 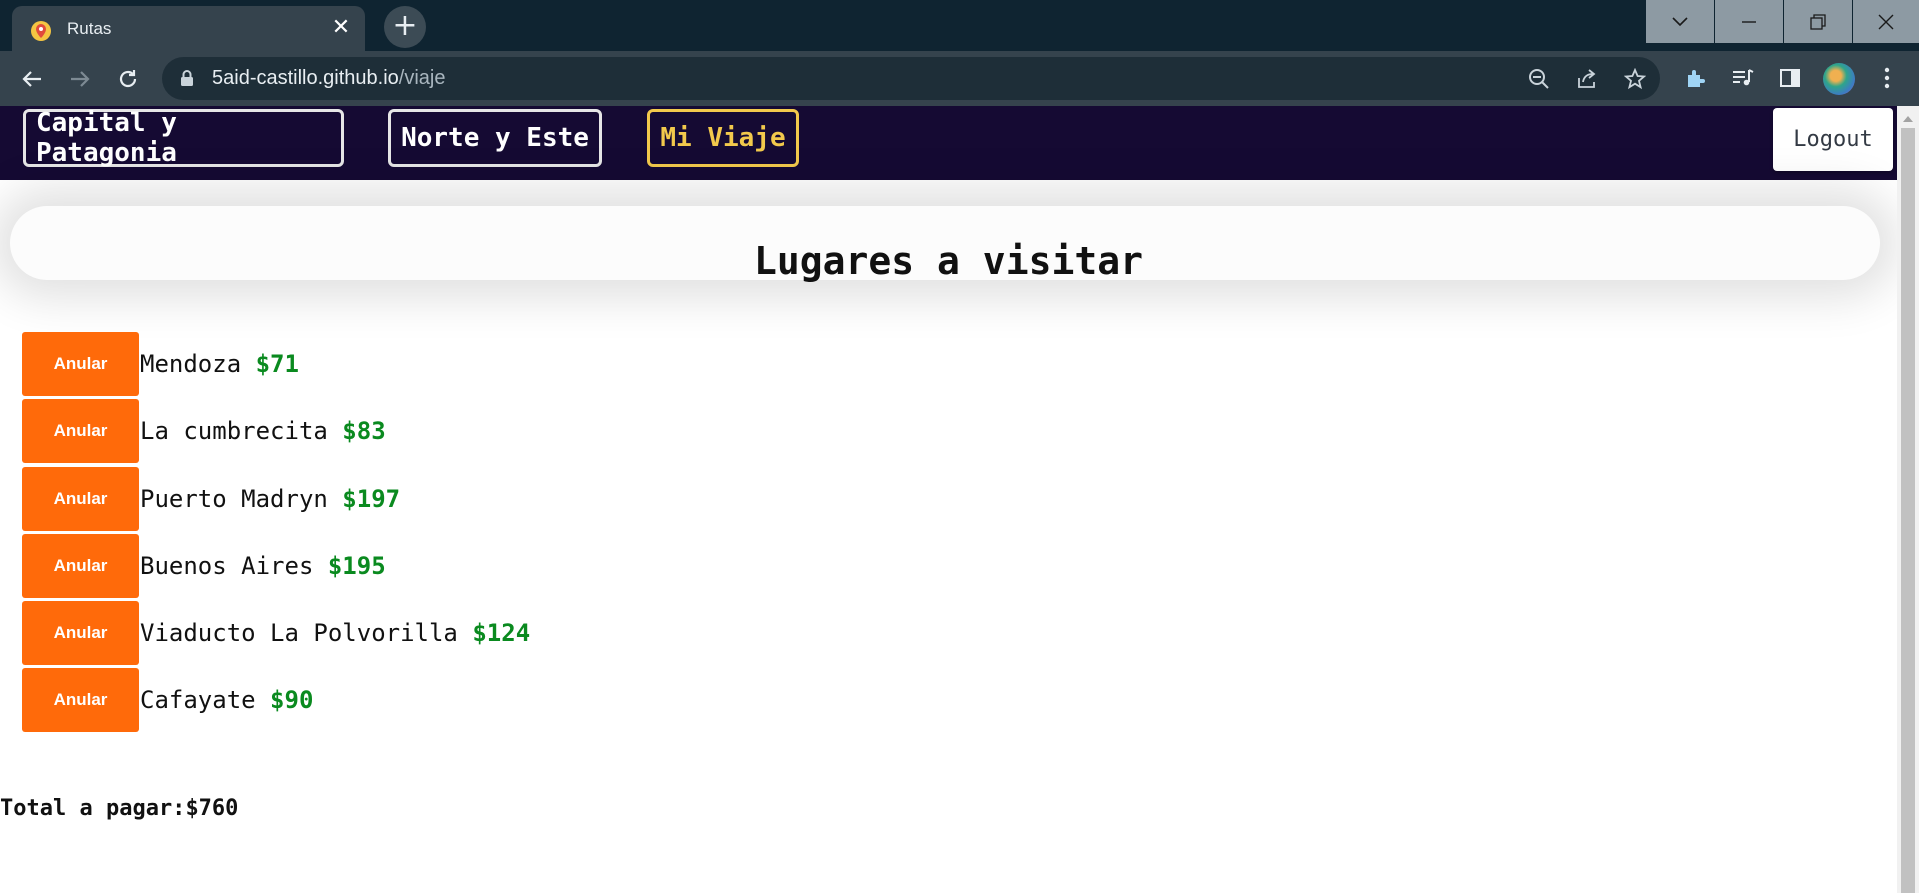 I want to click on place-name: Mendoza, so click(x=191, y=364).